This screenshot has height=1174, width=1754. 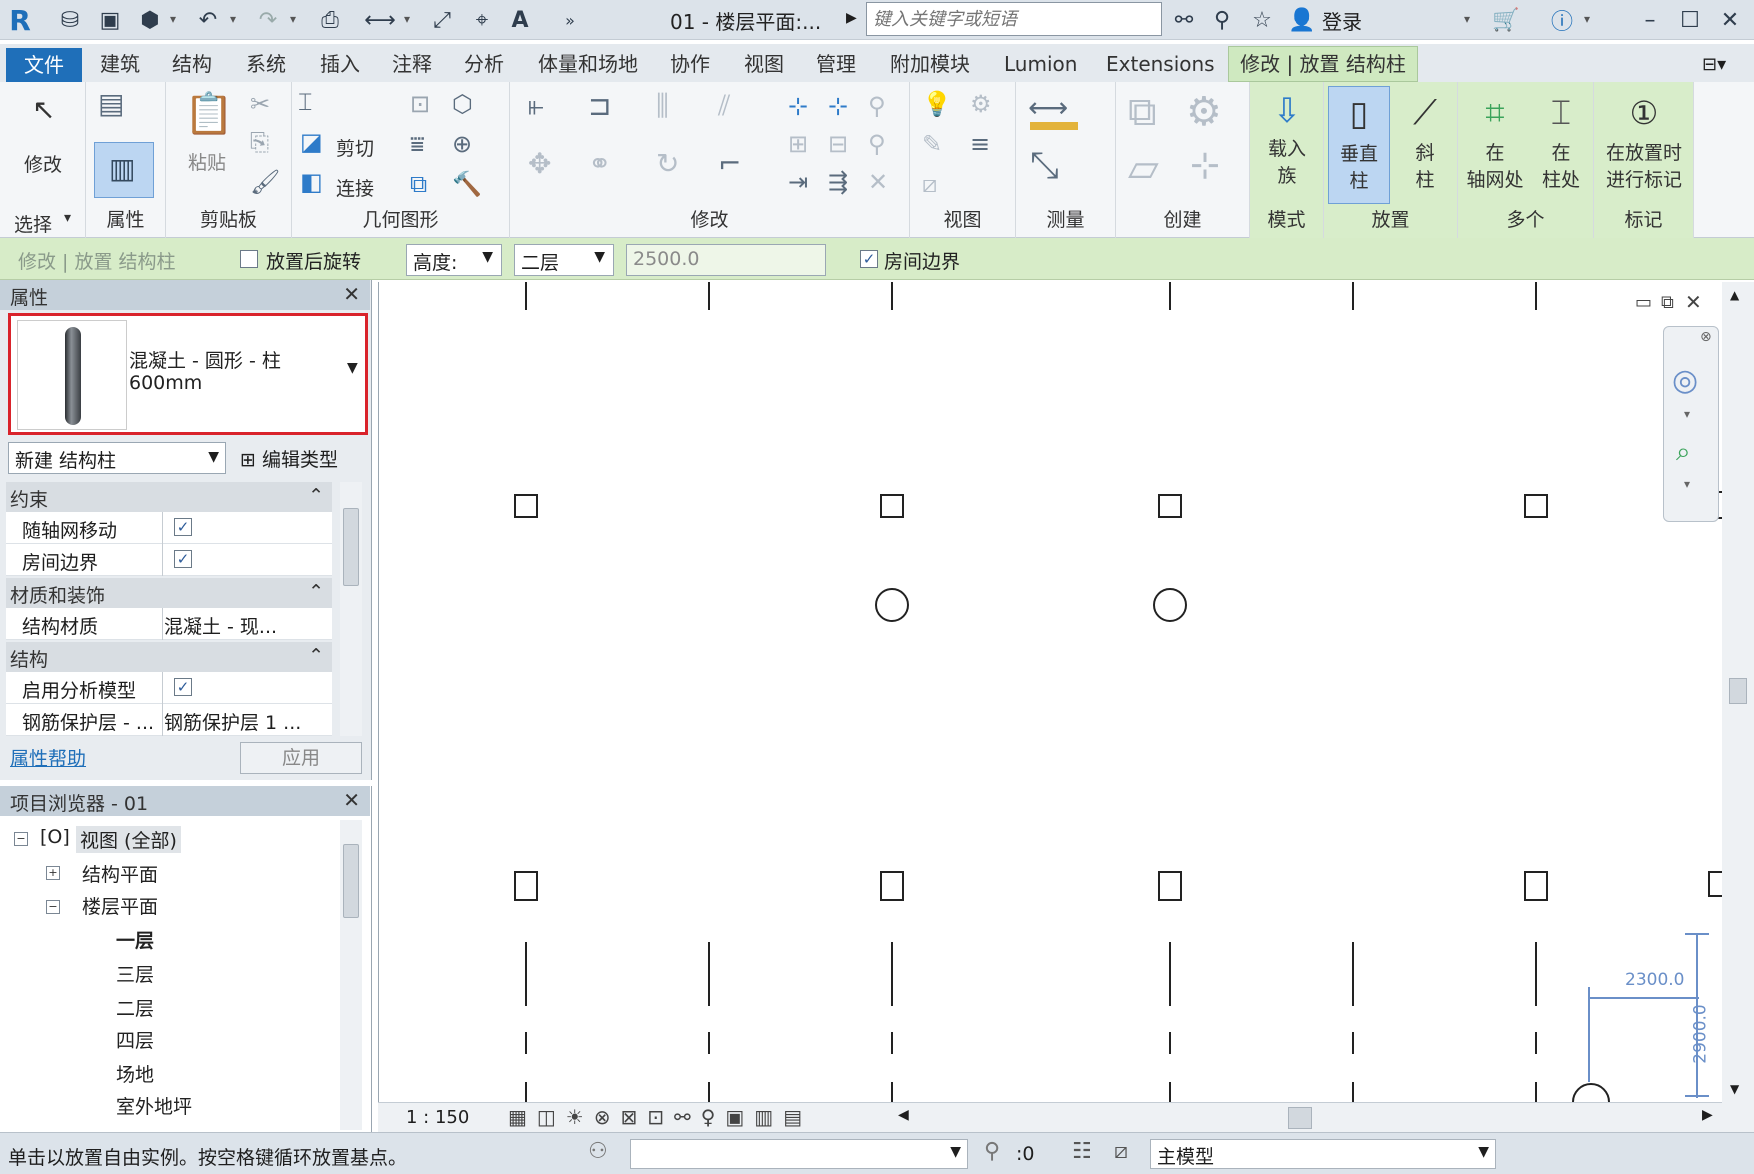 What do you see at coordinates (208, 20) in the screenshot?
I see `undo-icon: ↶` at bounding box center [208, 20].